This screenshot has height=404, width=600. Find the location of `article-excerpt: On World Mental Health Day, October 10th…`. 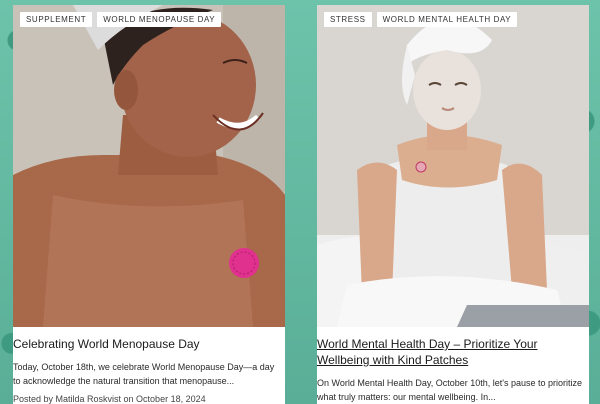

article-excerpt: On World Mental Health Day, October 10th… is located at coordinates (450, 390).